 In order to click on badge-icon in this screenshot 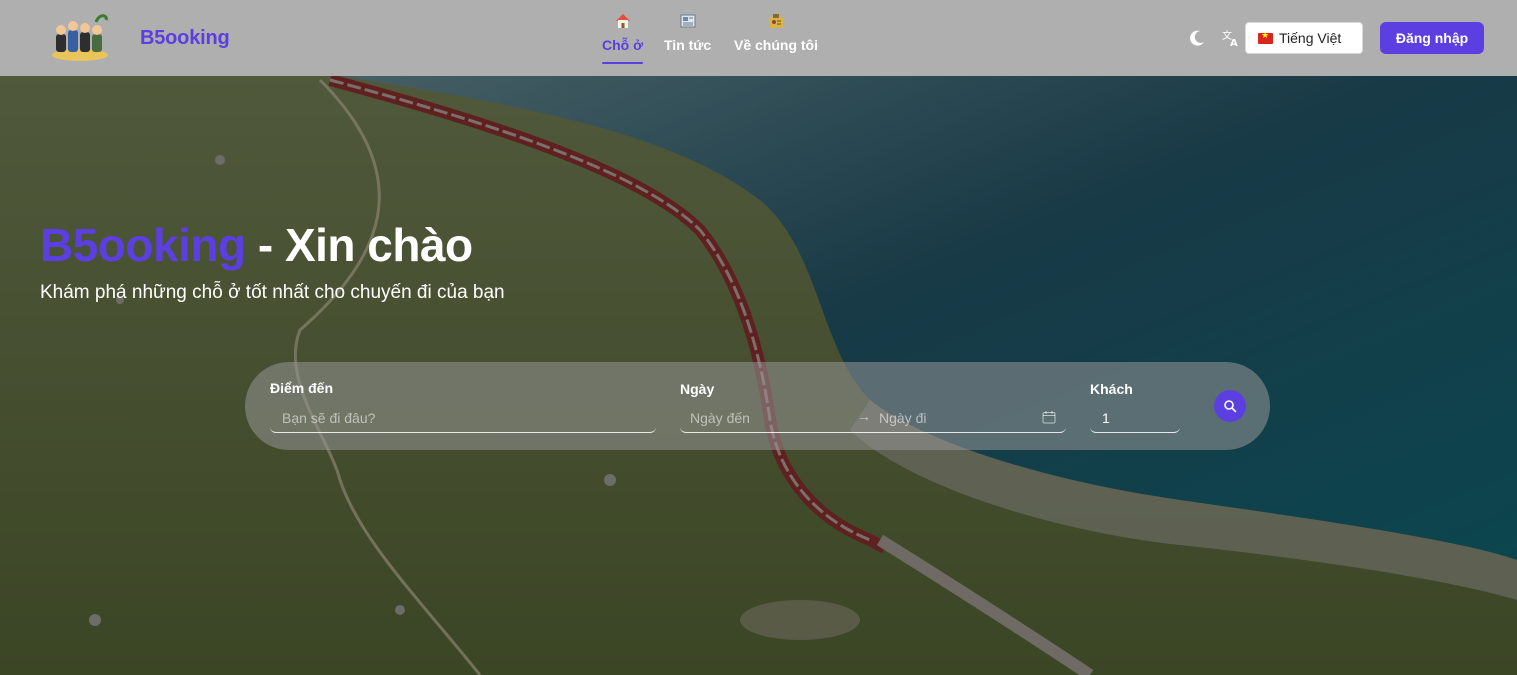, I will do `click(776, 21)`.